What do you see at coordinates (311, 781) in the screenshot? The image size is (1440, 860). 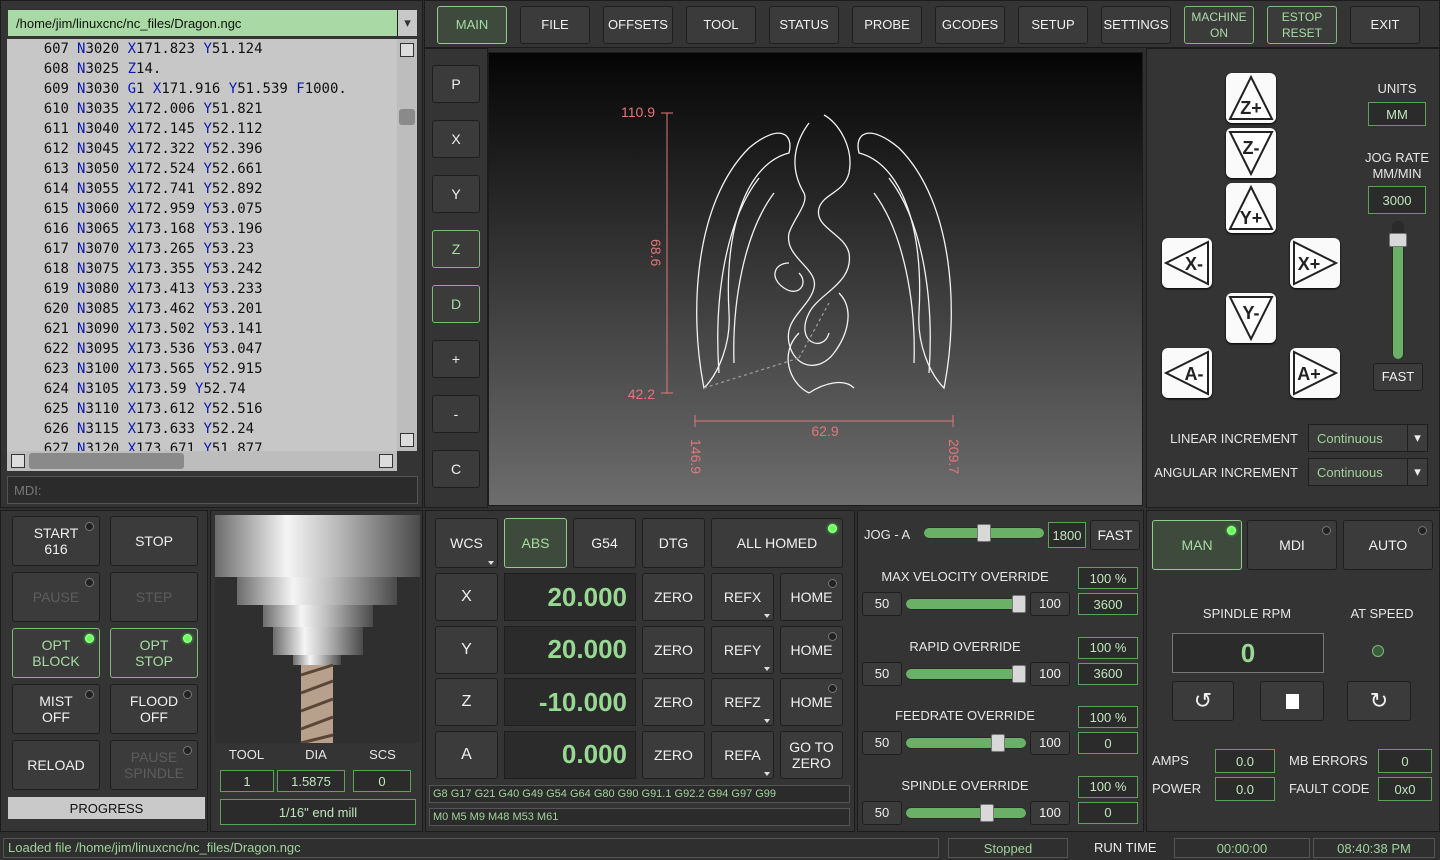 I see `tool-diameter: 1.5875` at bounding box center [311, 781].